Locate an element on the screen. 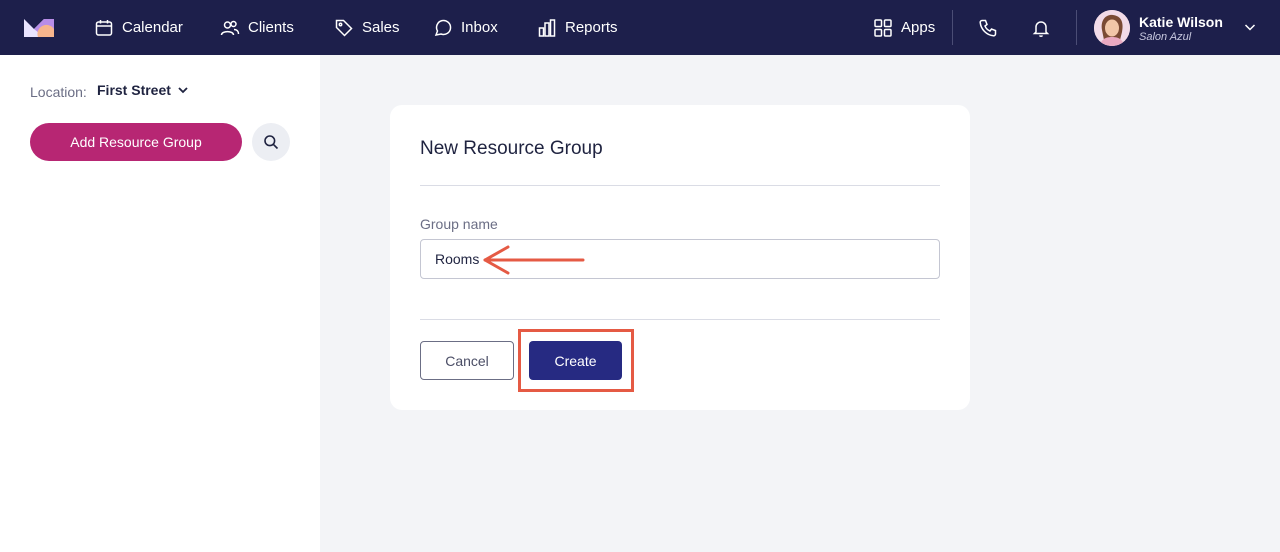  search-icon is located at coordinates (271, 142).